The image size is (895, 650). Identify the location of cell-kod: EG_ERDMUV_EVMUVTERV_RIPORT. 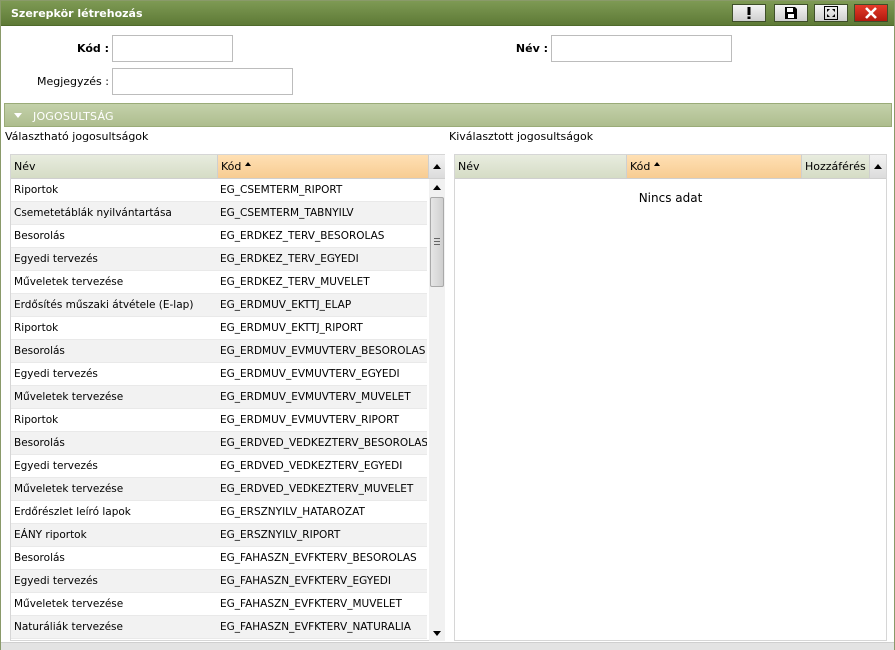
(310, 420).